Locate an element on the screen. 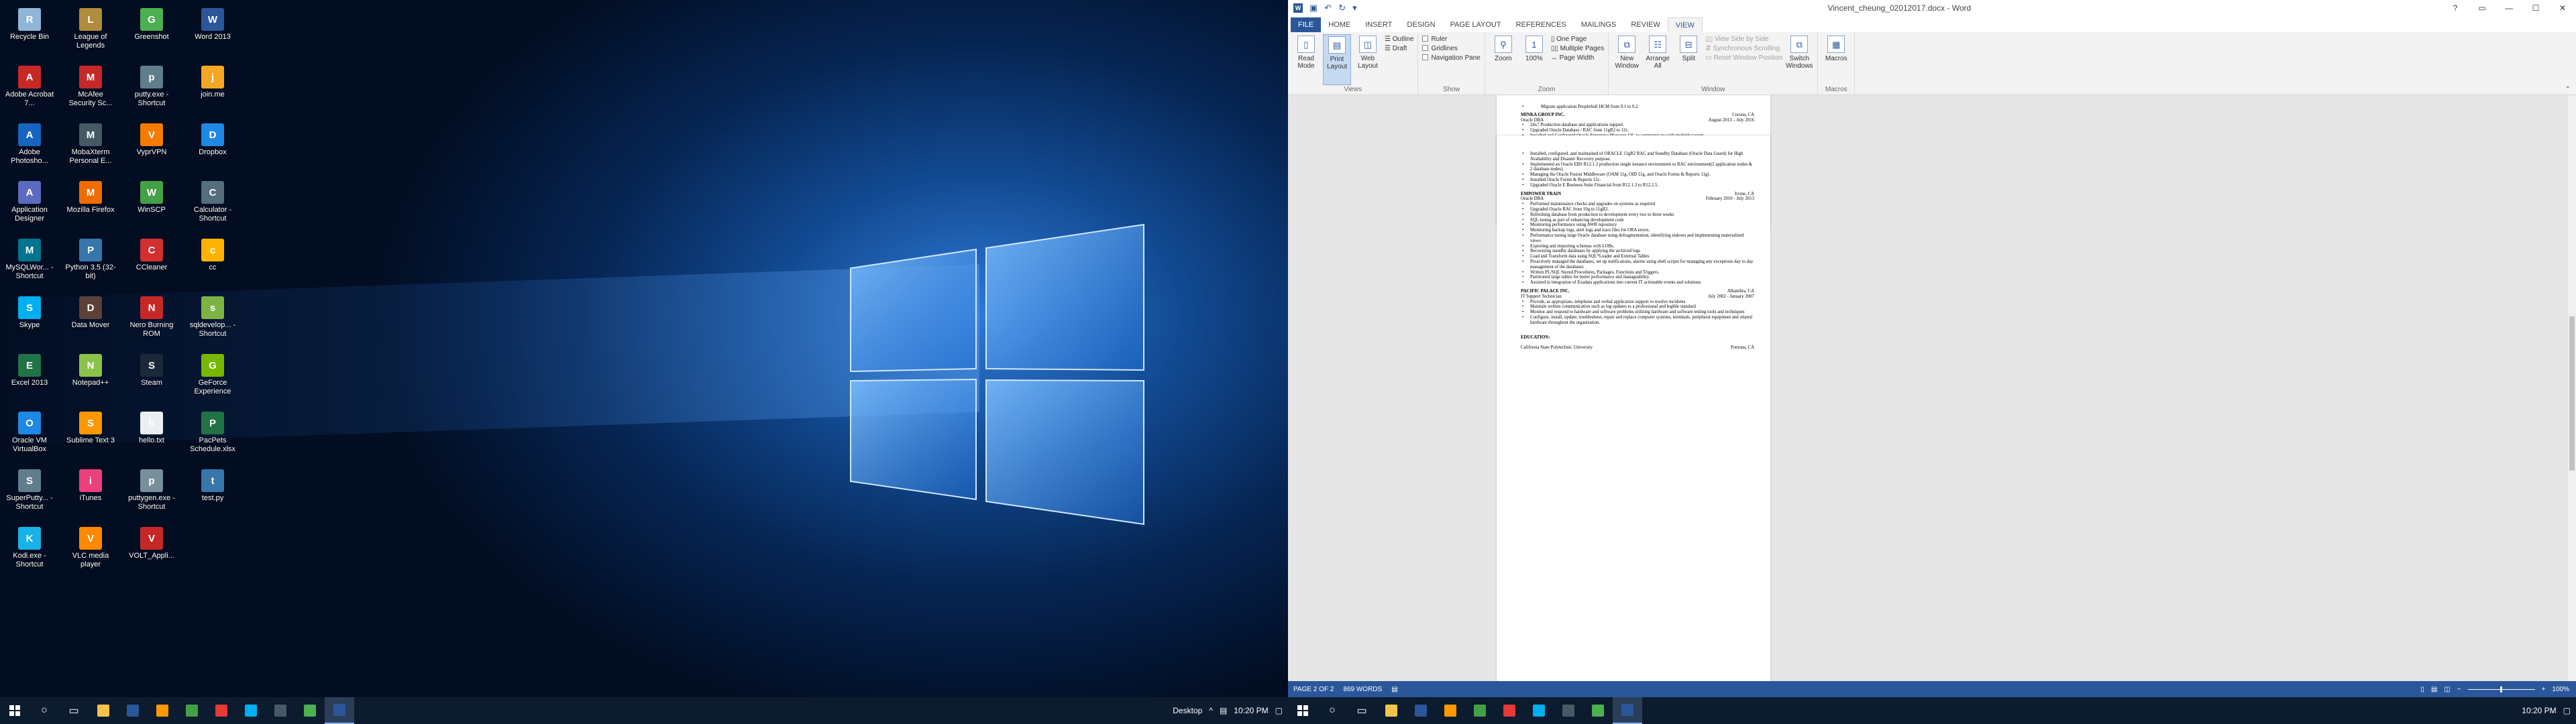 The height and width of the screenshot is (724, 2576). search-button: ○ is located at coordinates (44, 710).